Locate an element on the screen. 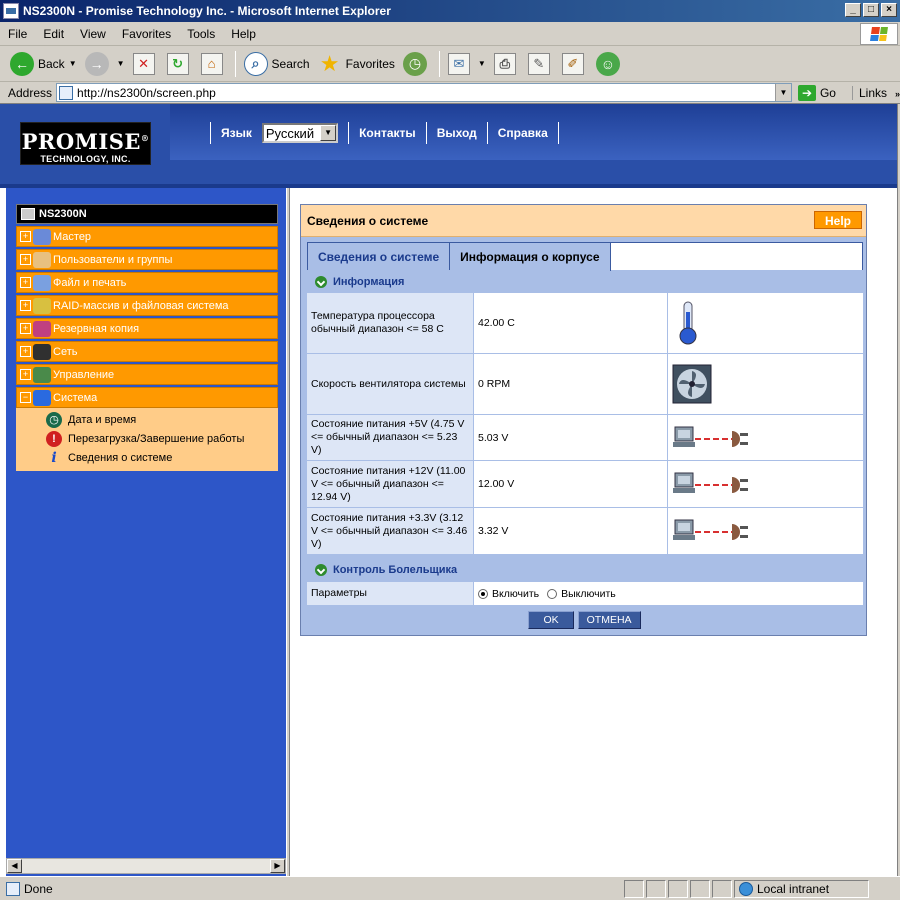 This screenshot has width=900, height=900. tree-node-backup: + Резервная копия is located at coordinates (147, 328).